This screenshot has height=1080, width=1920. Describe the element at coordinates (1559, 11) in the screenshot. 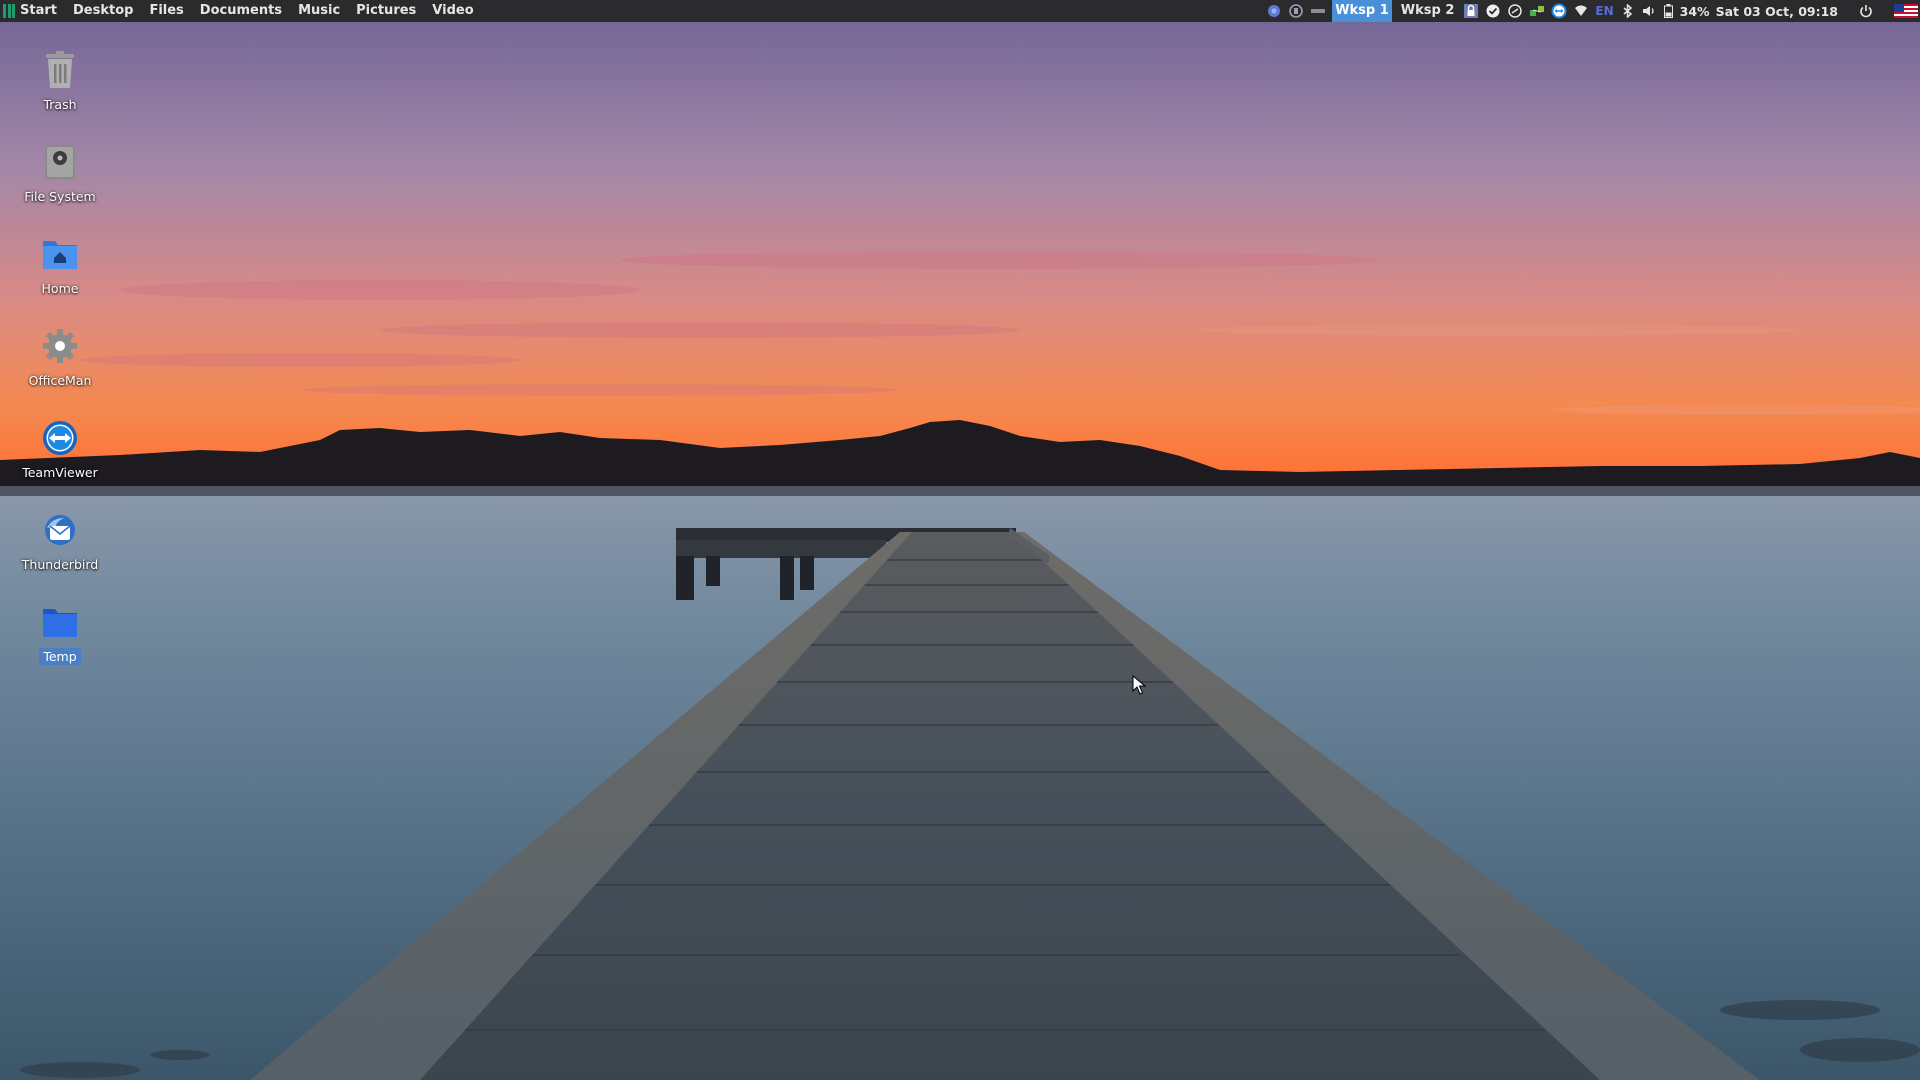

I see `teamviewer-tray-icon` at that location.